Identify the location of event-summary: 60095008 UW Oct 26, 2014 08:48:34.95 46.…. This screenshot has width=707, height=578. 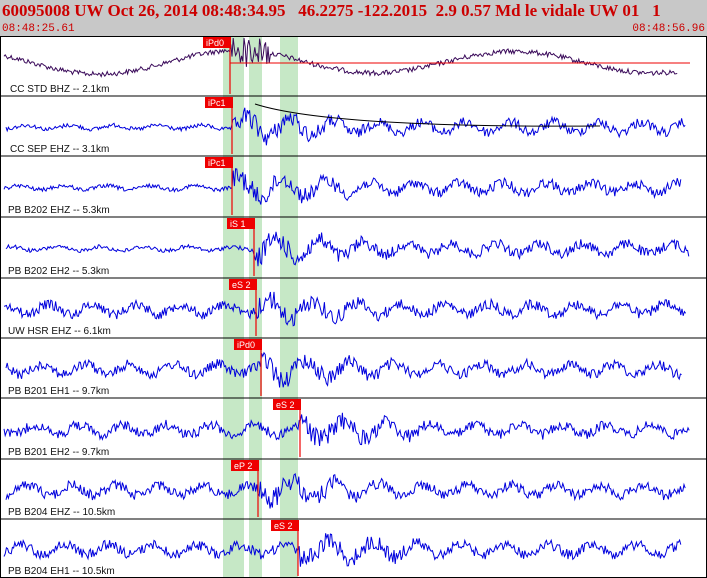
(331, 10).